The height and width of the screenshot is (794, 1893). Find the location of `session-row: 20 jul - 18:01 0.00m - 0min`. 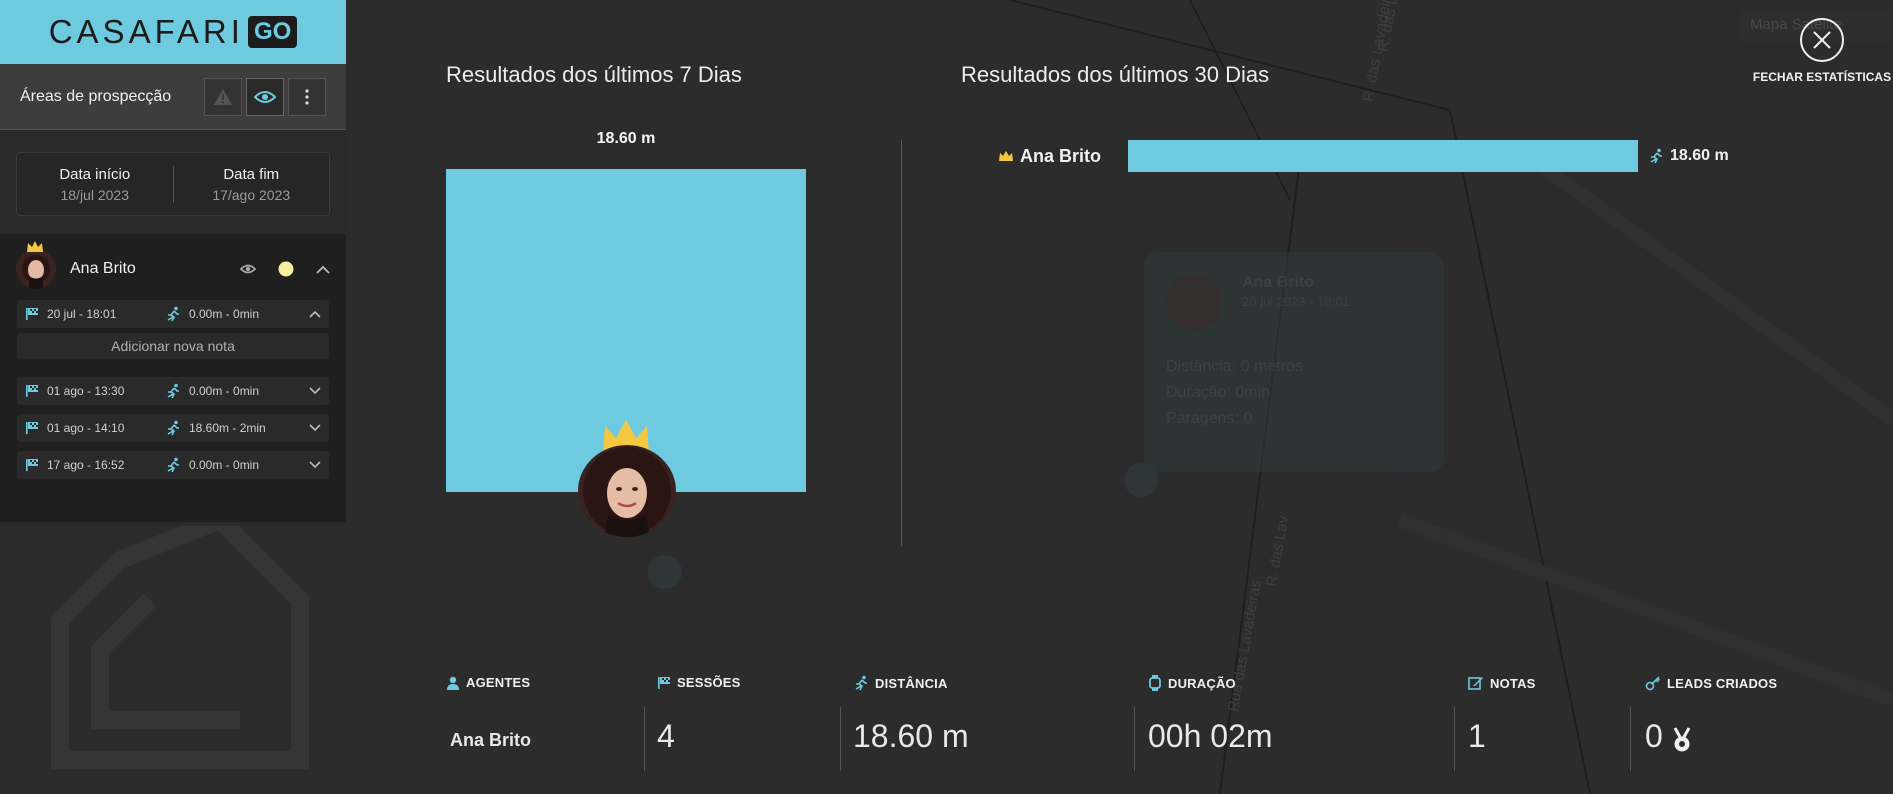

session-row: 20 jul - 18:01 0.00m - 0min is located at coordinates (173, 314).